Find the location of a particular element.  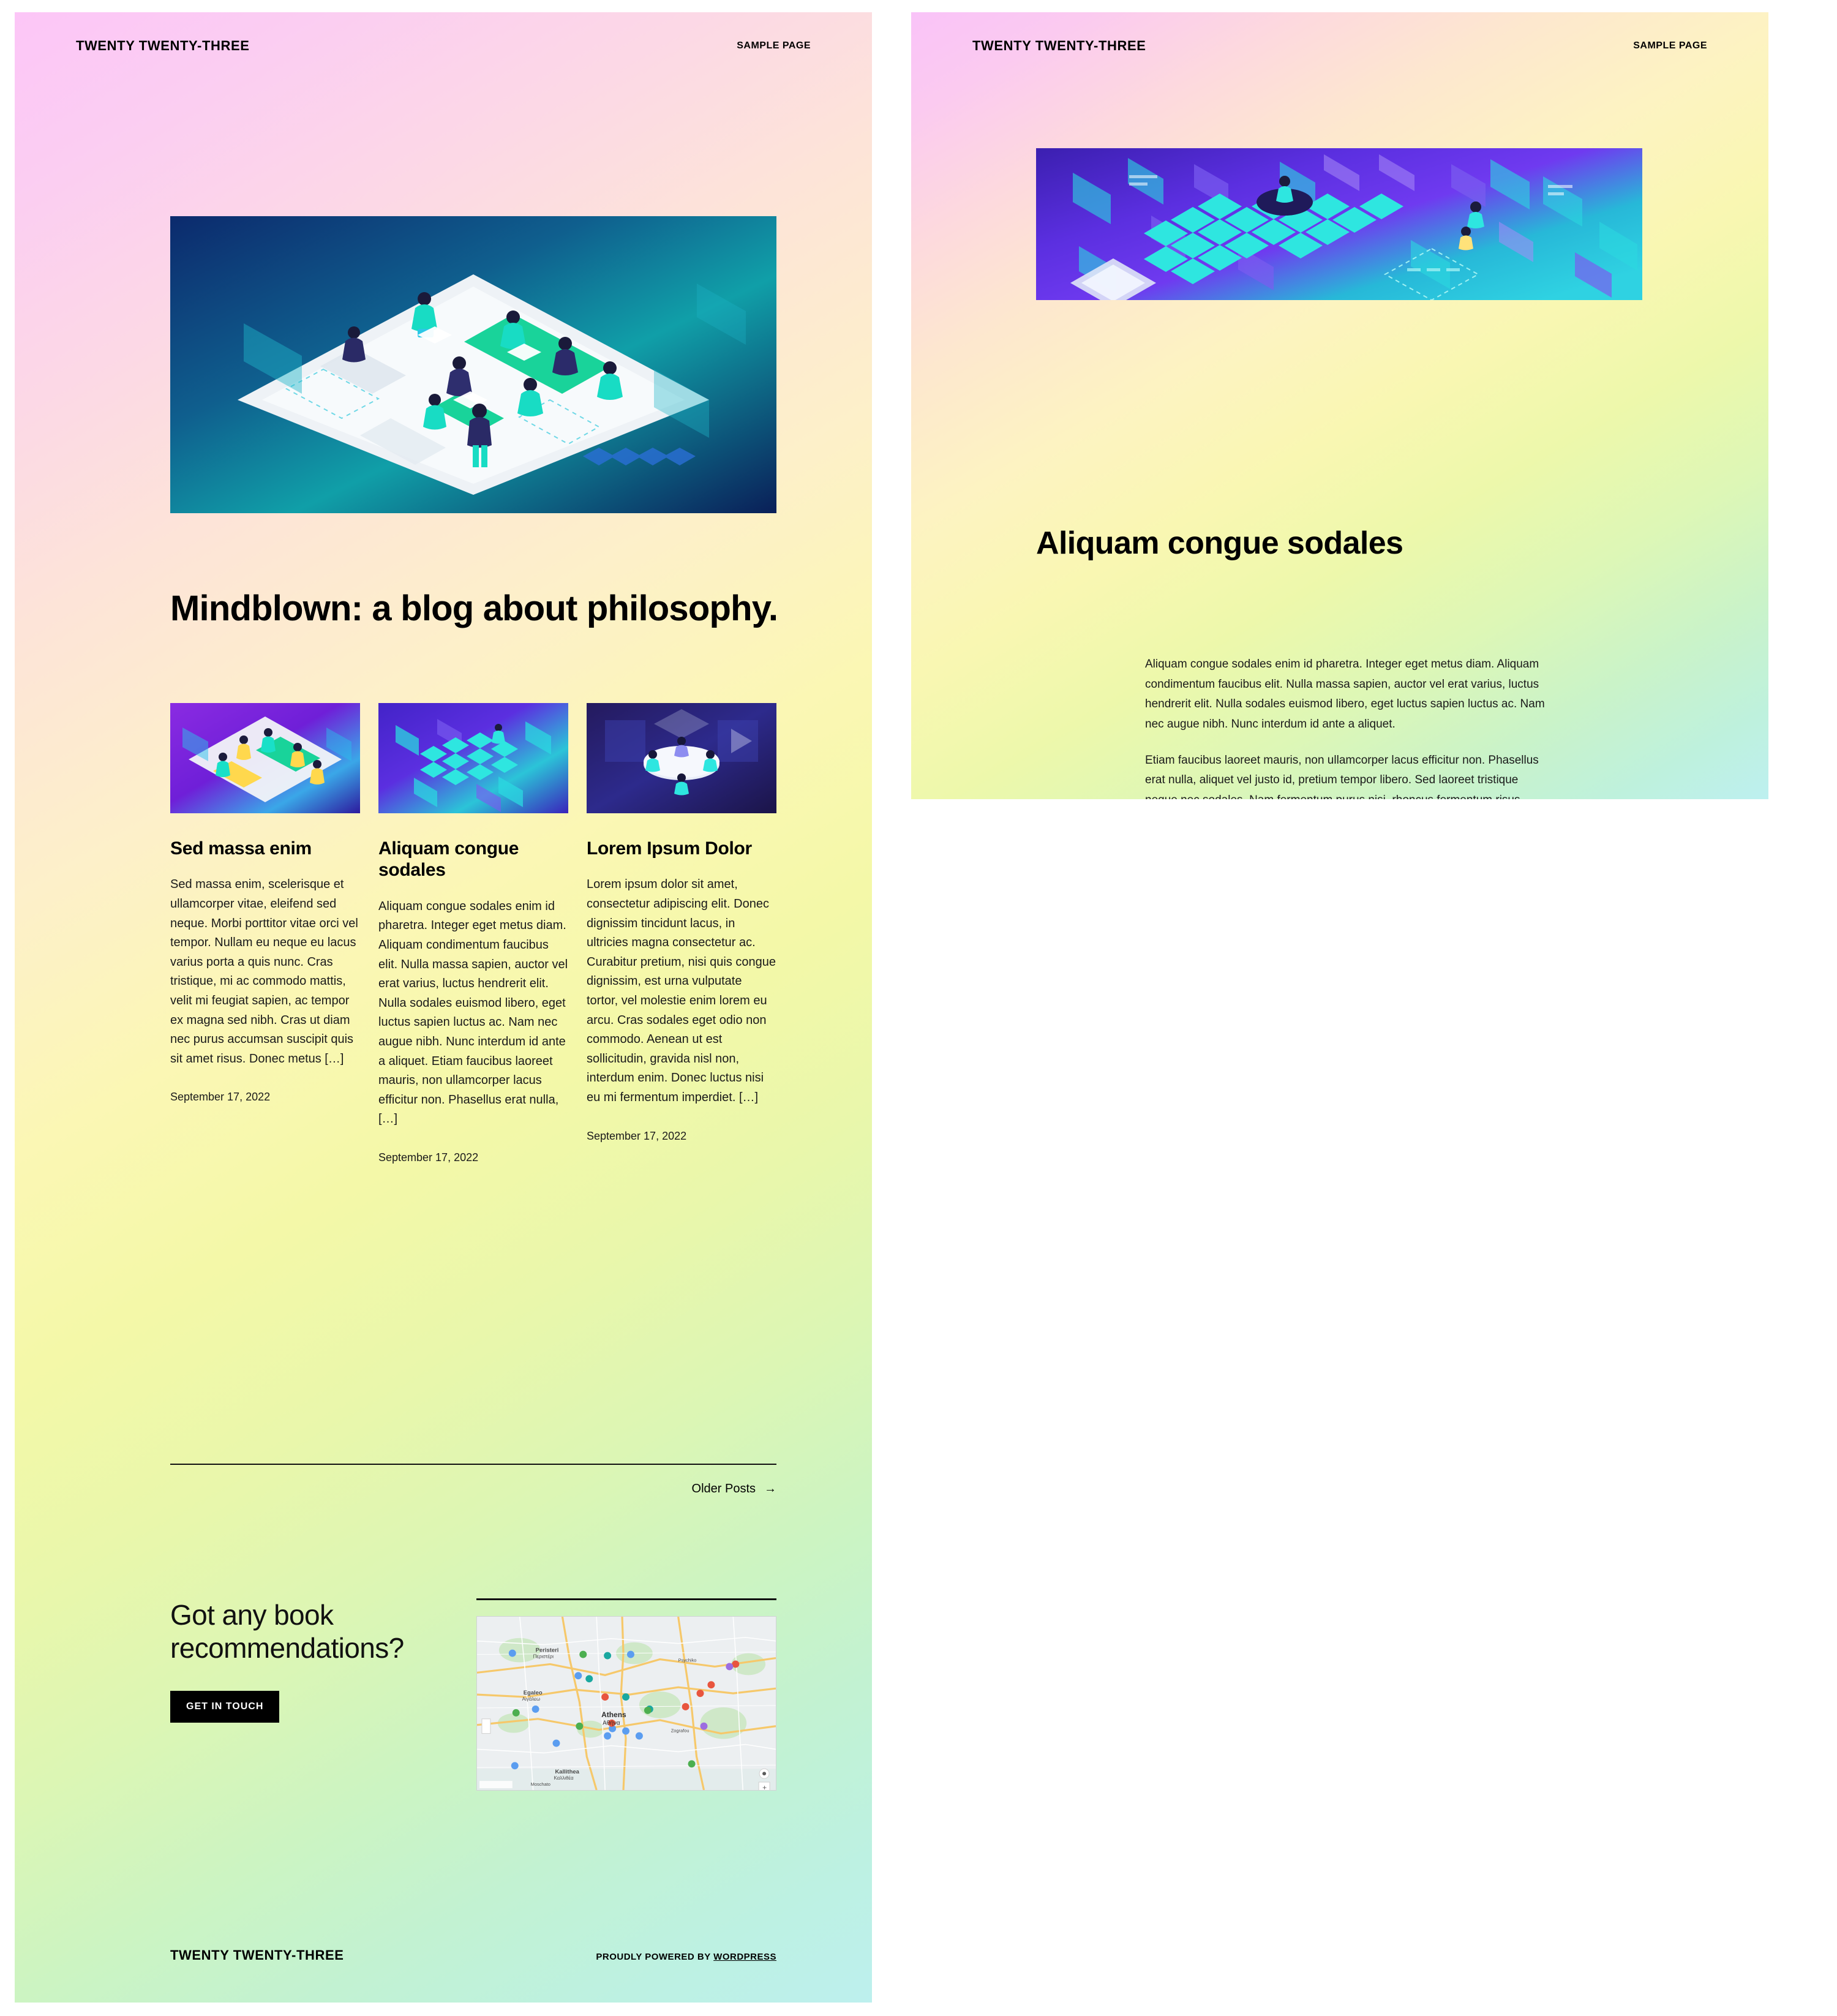

svg-text: Περιστέρι is located at coordinates (543, 1657).